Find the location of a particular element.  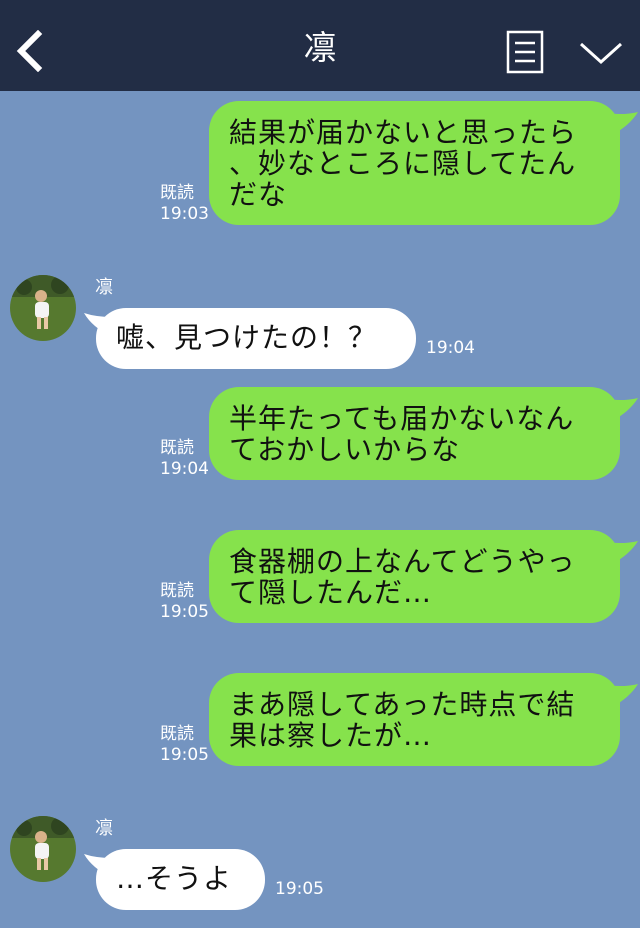

chevron-down-icon is located at coordinates (601, 53).